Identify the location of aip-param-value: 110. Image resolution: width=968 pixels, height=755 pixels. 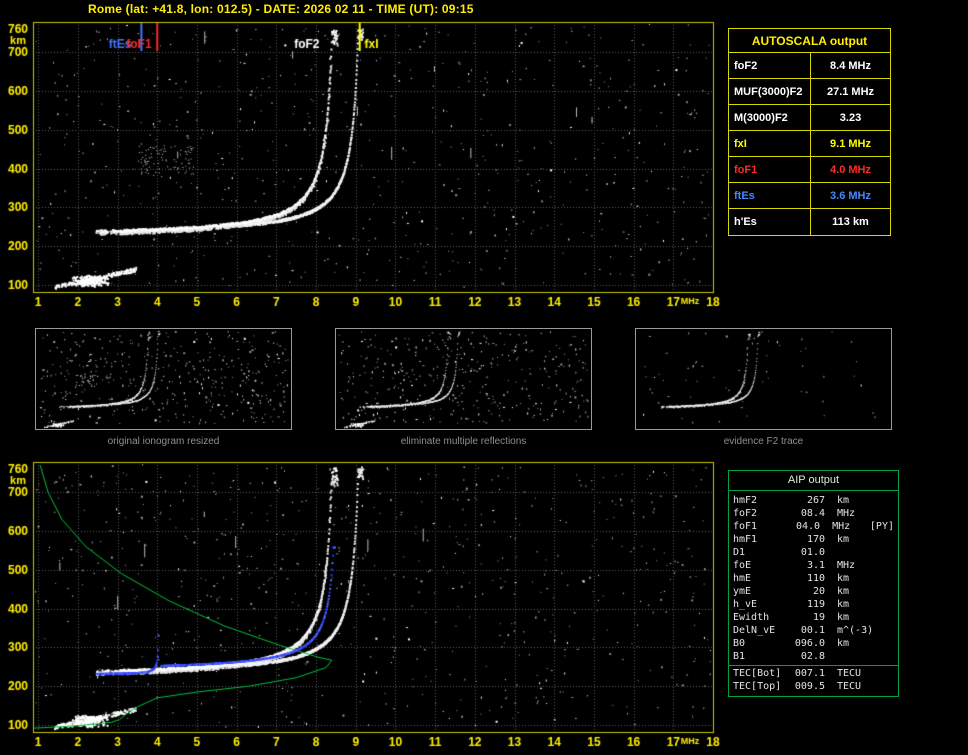
(815, 578).